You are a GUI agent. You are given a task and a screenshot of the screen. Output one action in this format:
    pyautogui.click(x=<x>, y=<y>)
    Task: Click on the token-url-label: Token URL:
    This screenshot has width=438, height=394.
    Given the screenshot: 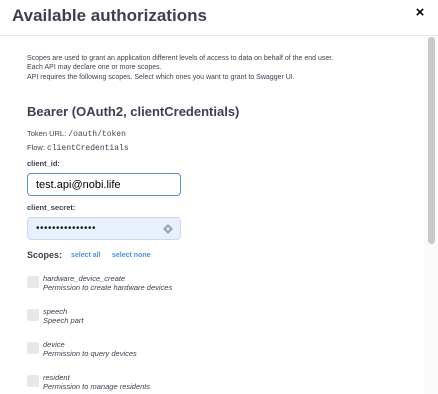 What is the action you would take?
    pyautogui.click(x=47, y=133)
    